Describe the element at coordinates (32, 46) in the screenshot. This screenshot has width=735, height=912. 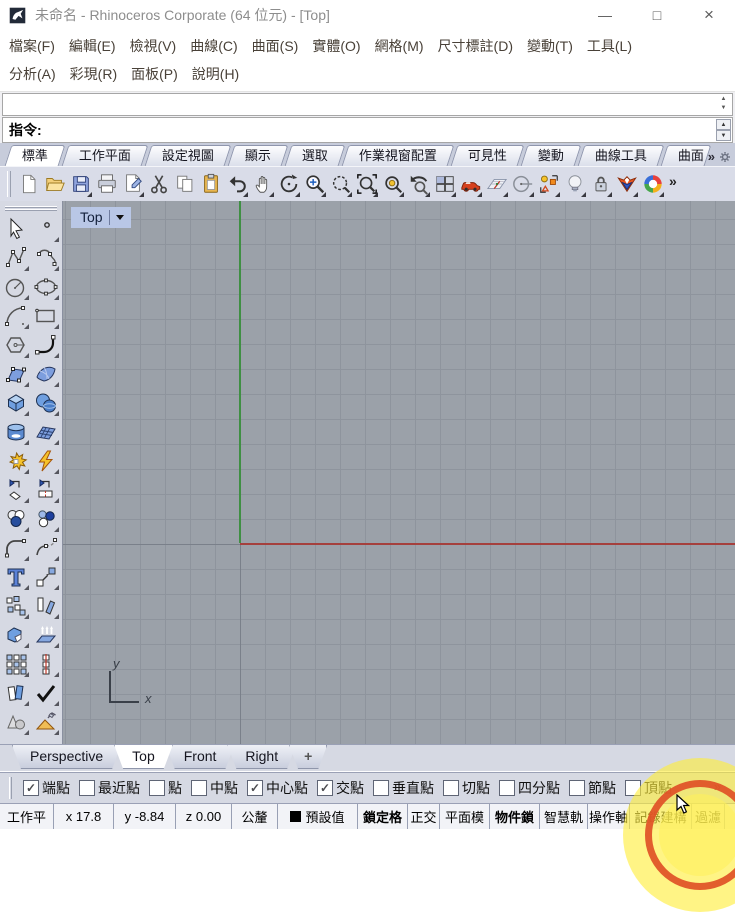
I see `menu-item-1: 檔案(F)` at that location.